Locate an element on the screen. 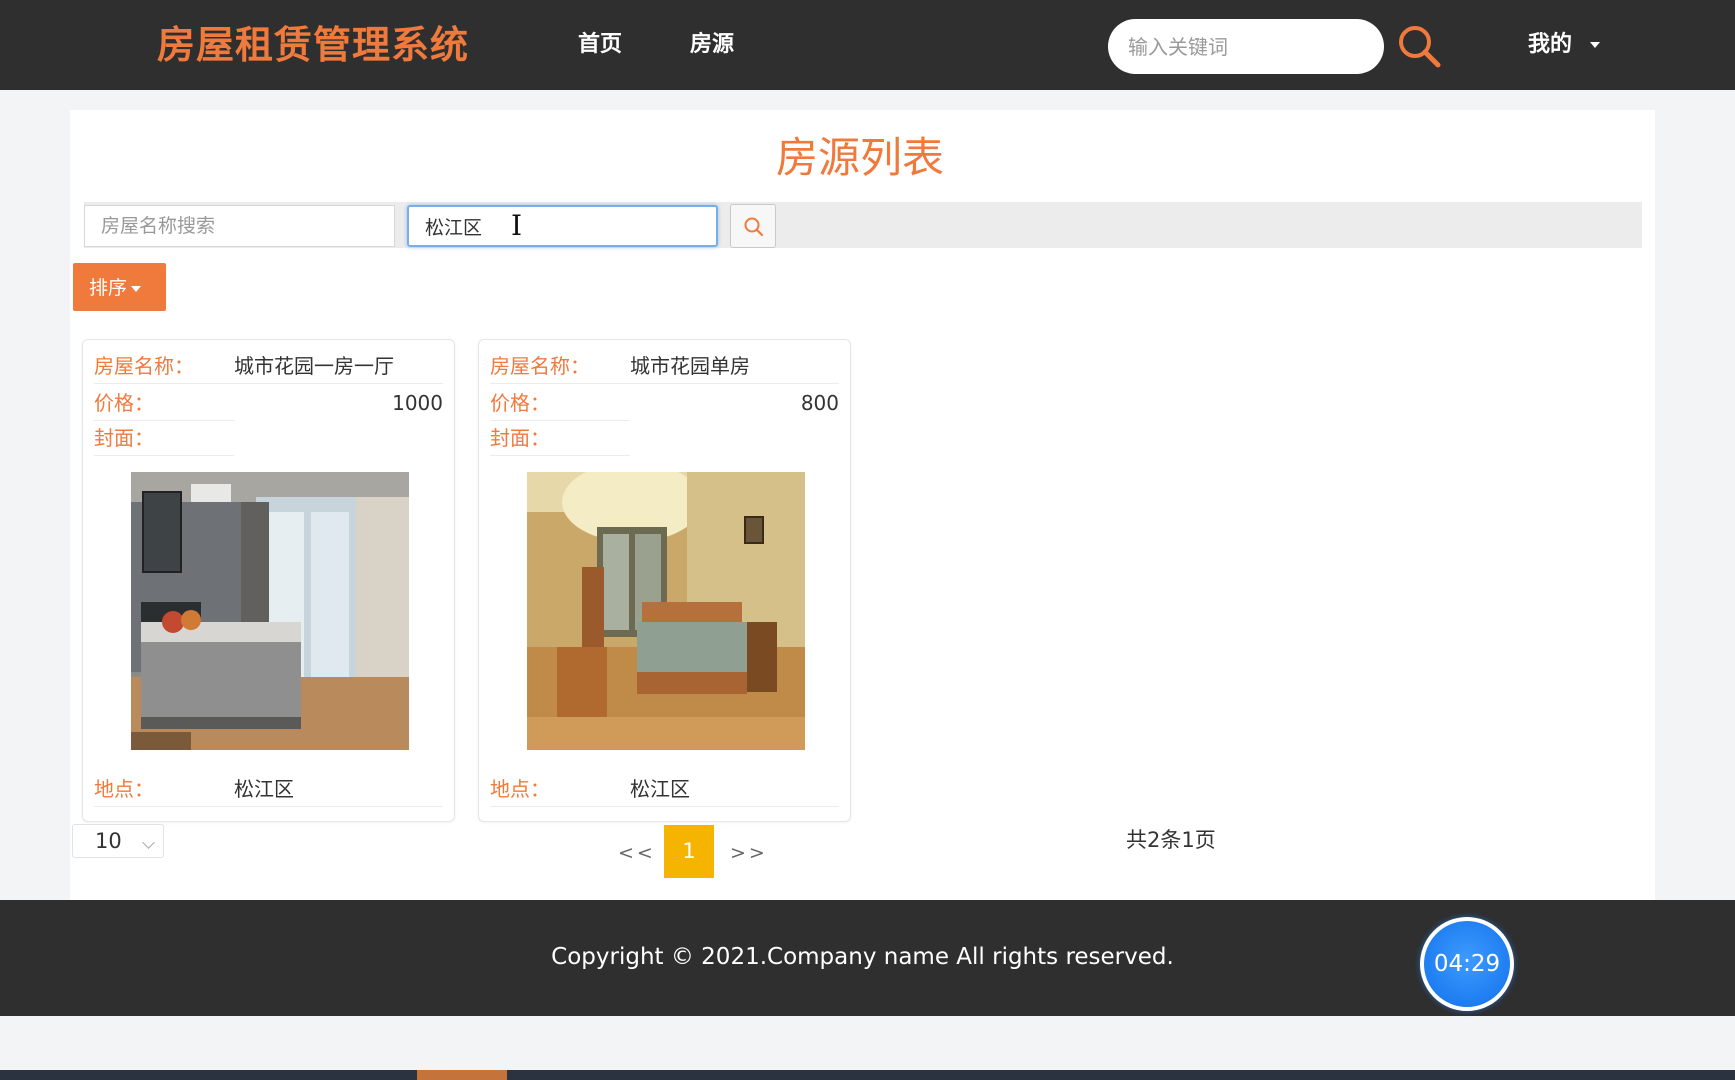  page-size-value: 10 is located at coordinates (108, 841).